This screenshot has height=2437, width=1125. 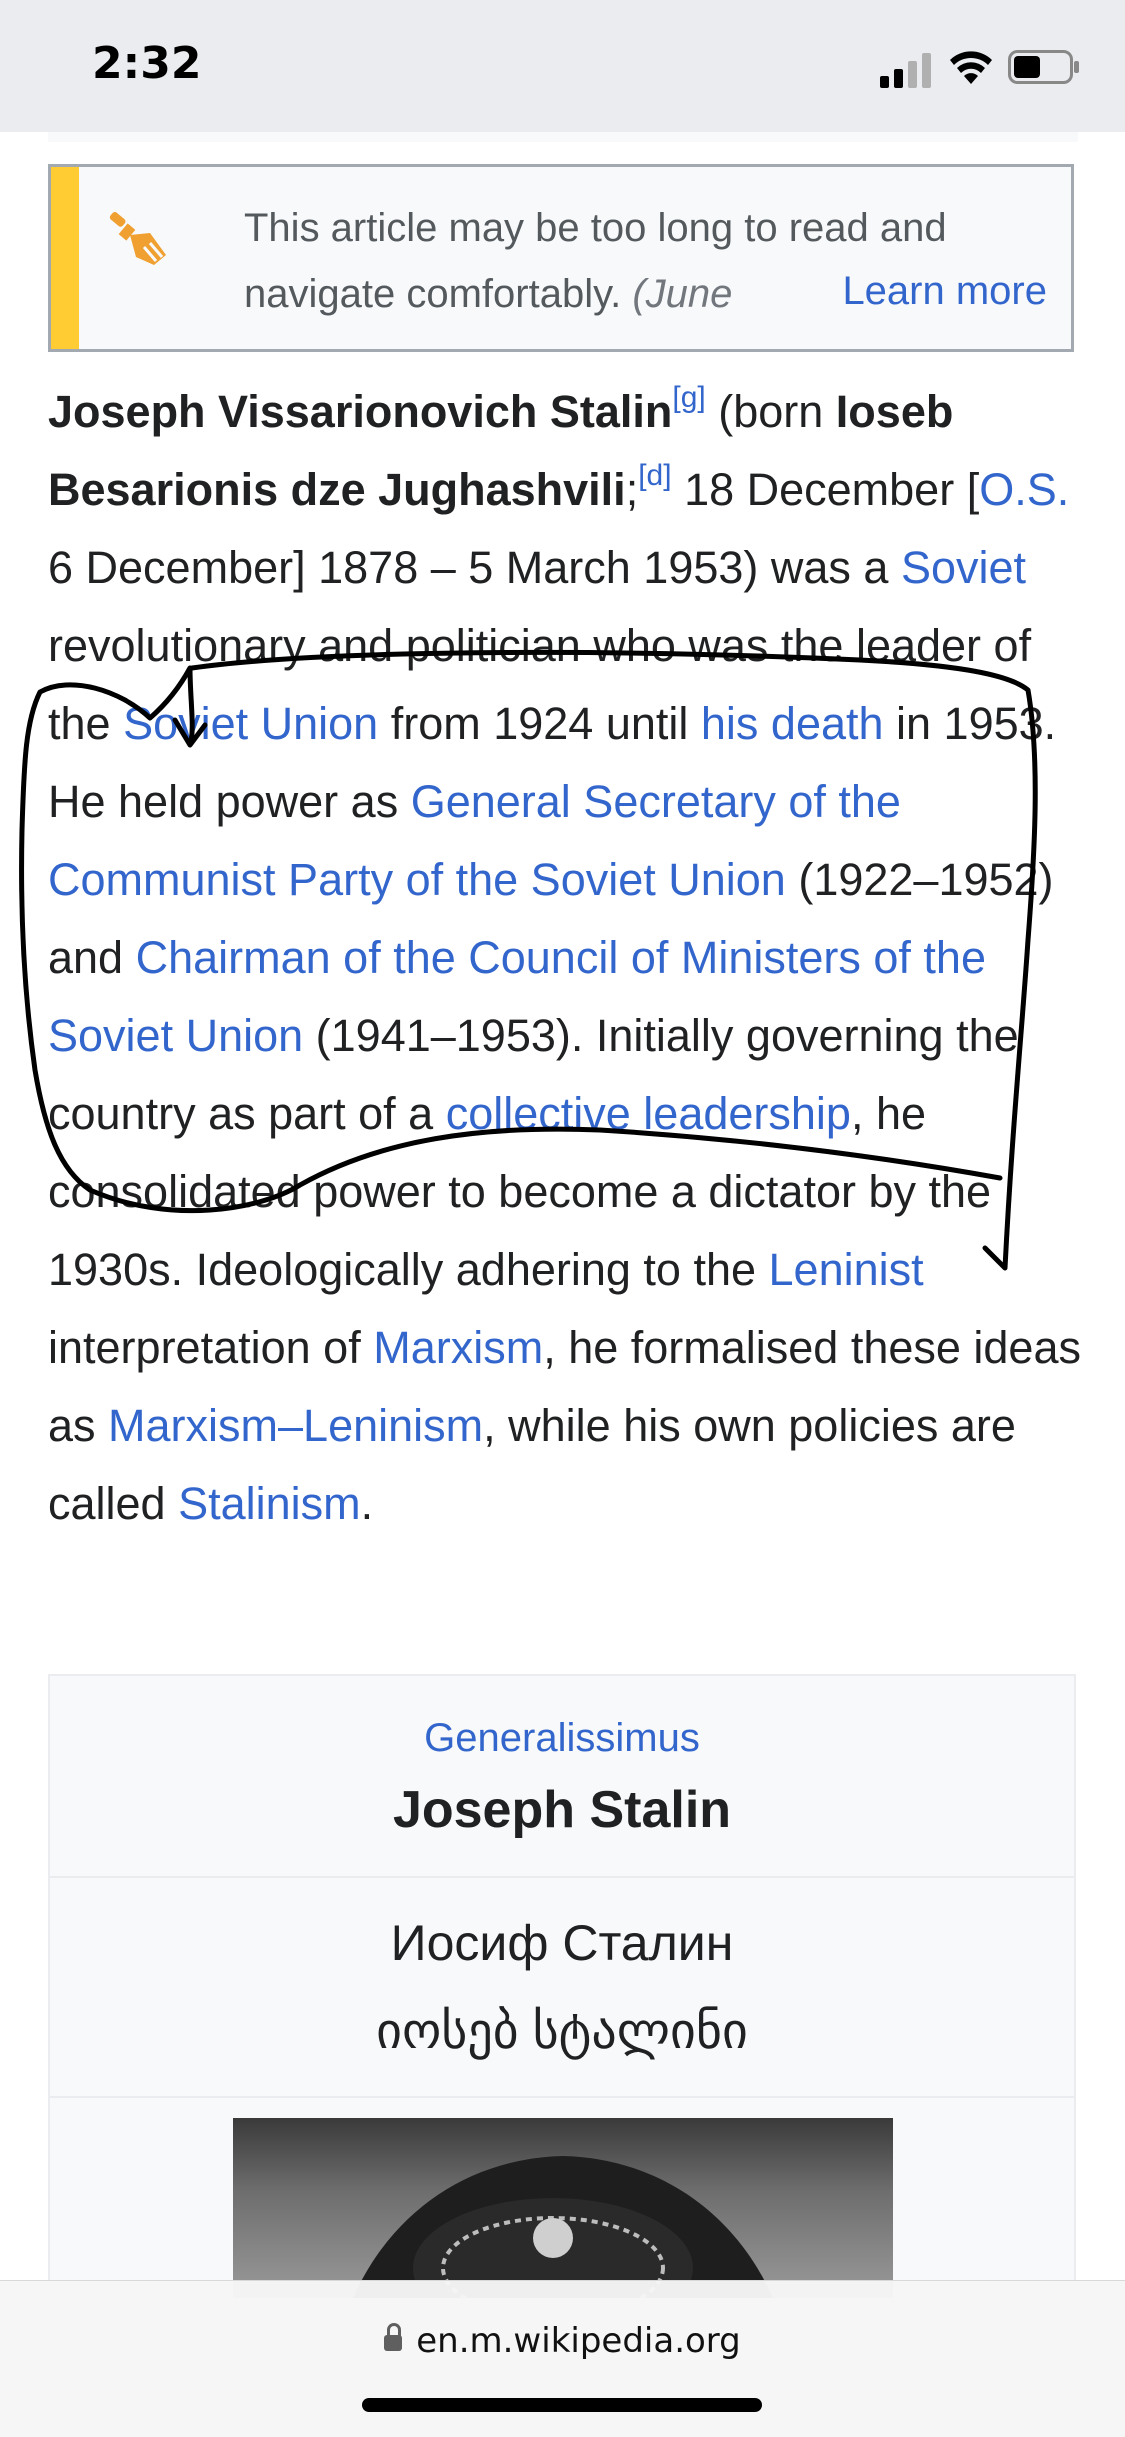 I want to click on infobox-title: Joseph Stalin, so click(x=562, y=1810).